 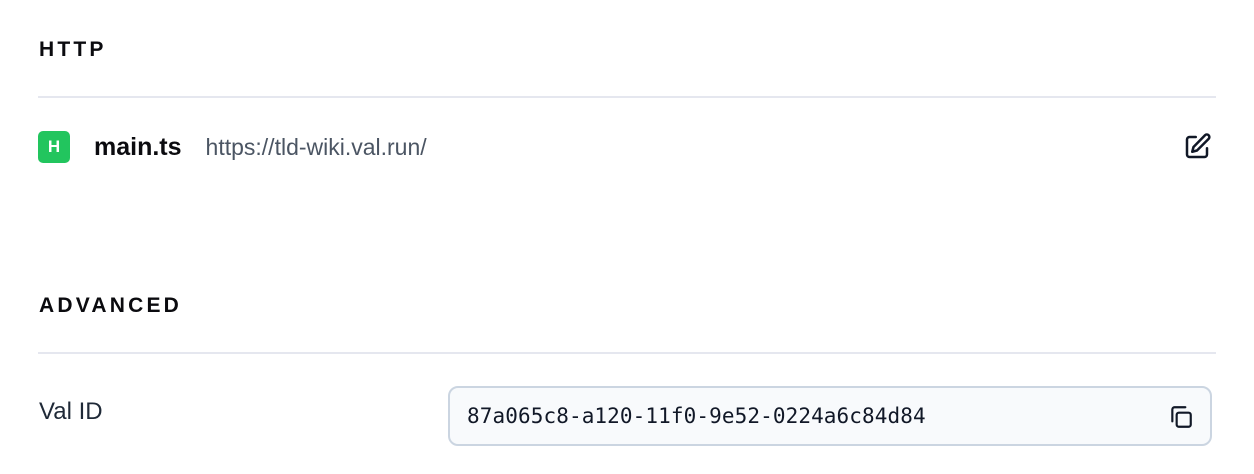 I want to click on edit-icon, so click(x=1198, y=146).